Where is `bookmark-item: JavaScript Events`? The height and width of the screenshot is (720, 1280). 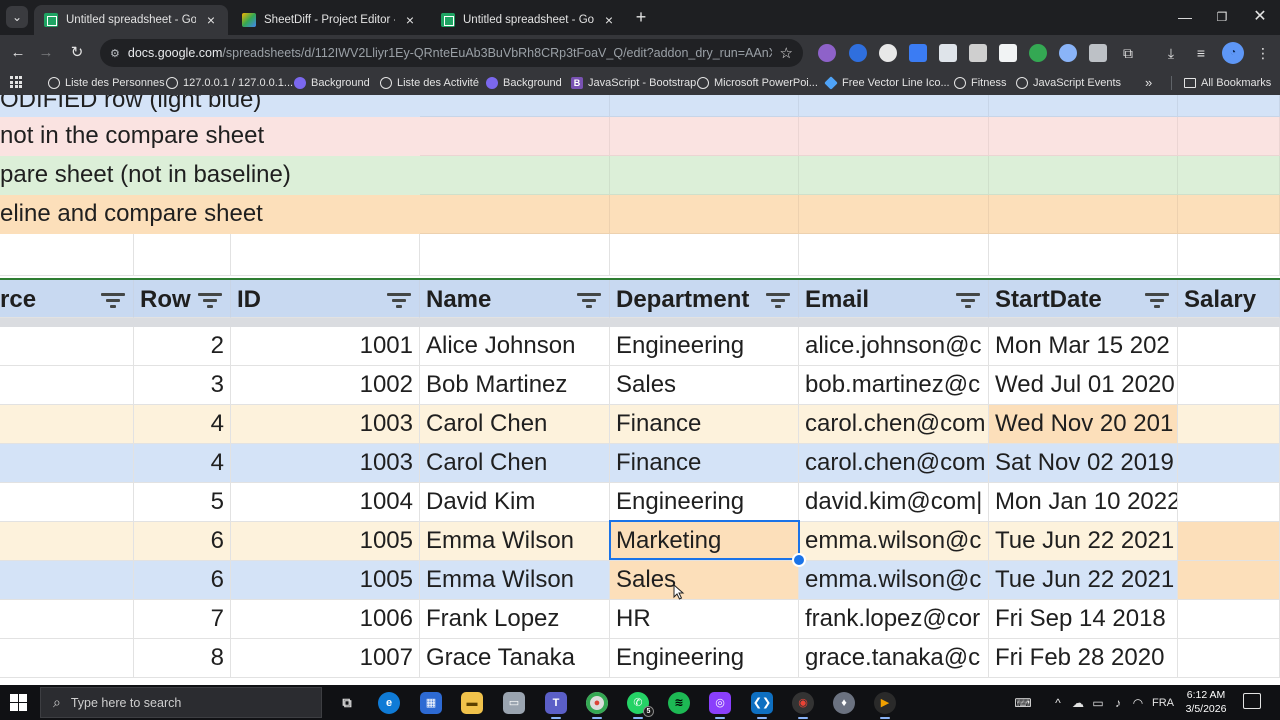 bookmark-item: JavaScript Events is located at coordinates (1068, 83).